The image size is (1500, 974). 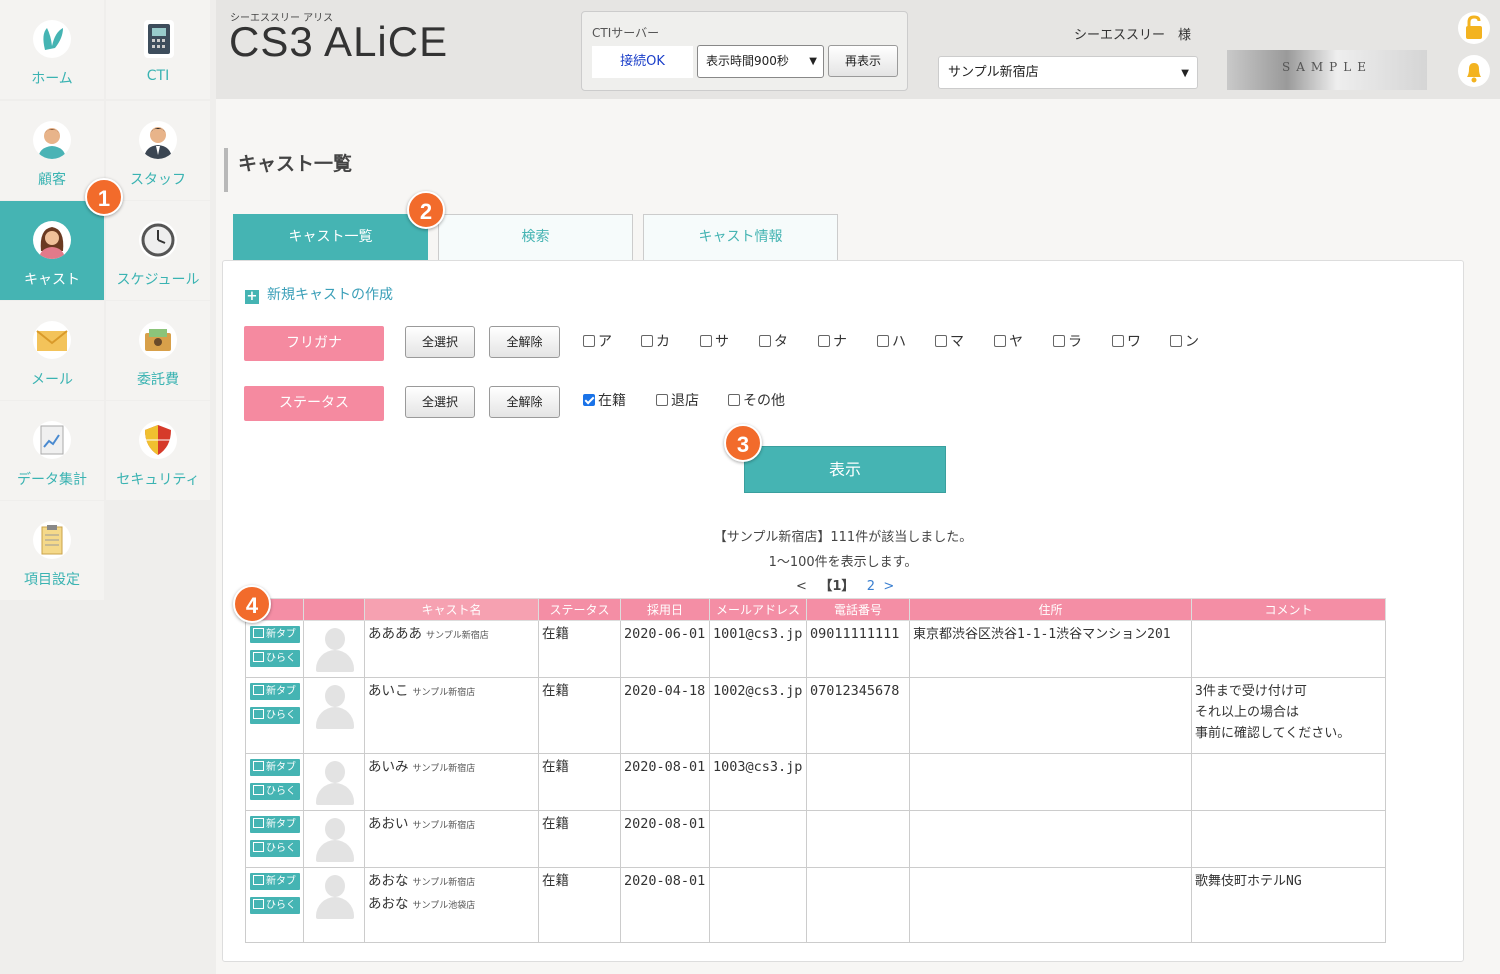 What do you see at coordinates (388, 767) in the screenshot?
I see `cast-name-link: あいみ` at bounding box center [388, 767].